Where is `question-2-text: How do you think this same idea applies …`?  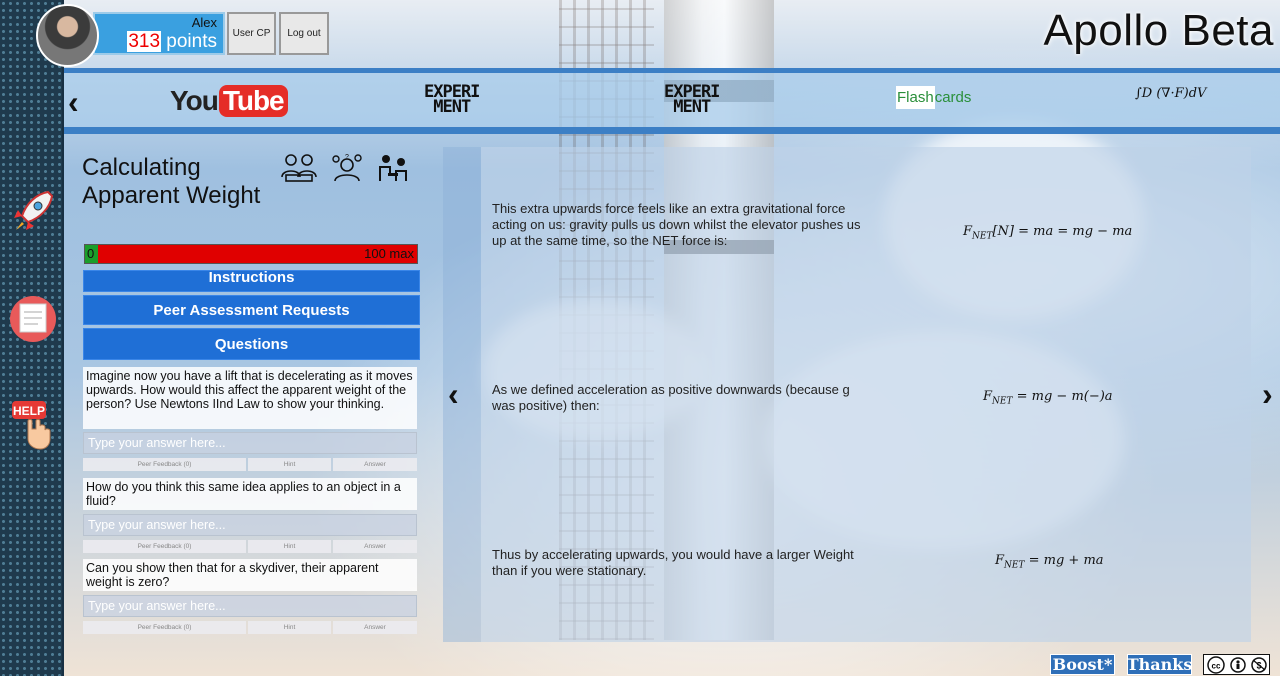 question-2-text: How do you think this same idea applies … is located at coordinates (250, 494).